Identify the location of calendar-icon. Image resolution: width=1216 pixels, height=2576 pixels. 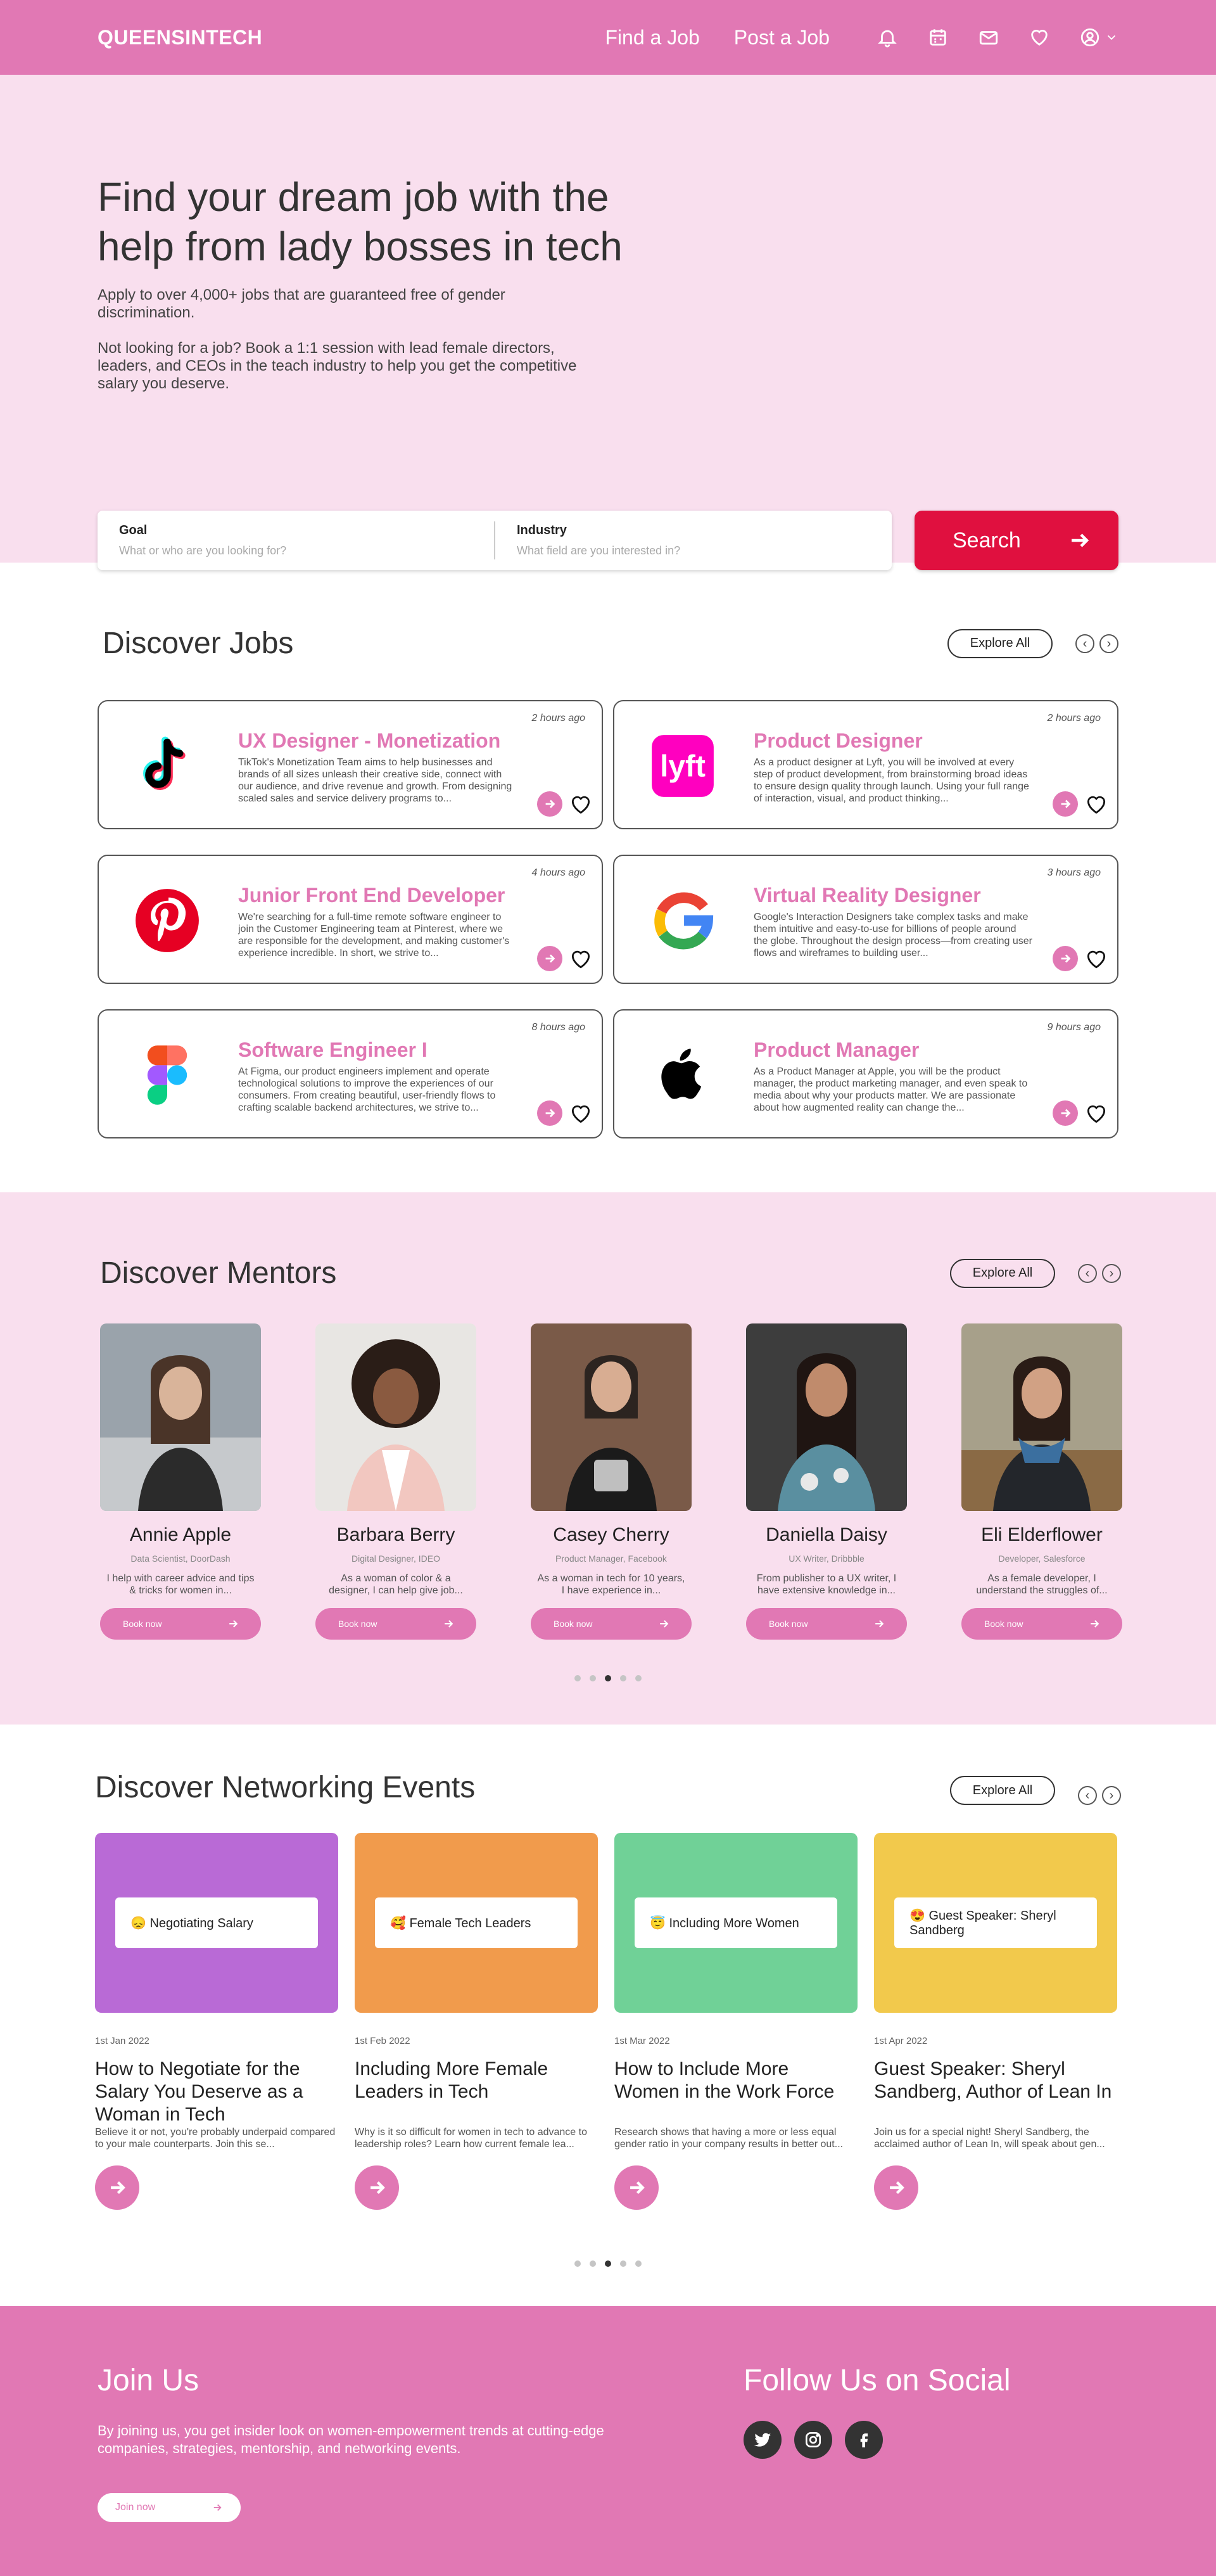
(938, 37).